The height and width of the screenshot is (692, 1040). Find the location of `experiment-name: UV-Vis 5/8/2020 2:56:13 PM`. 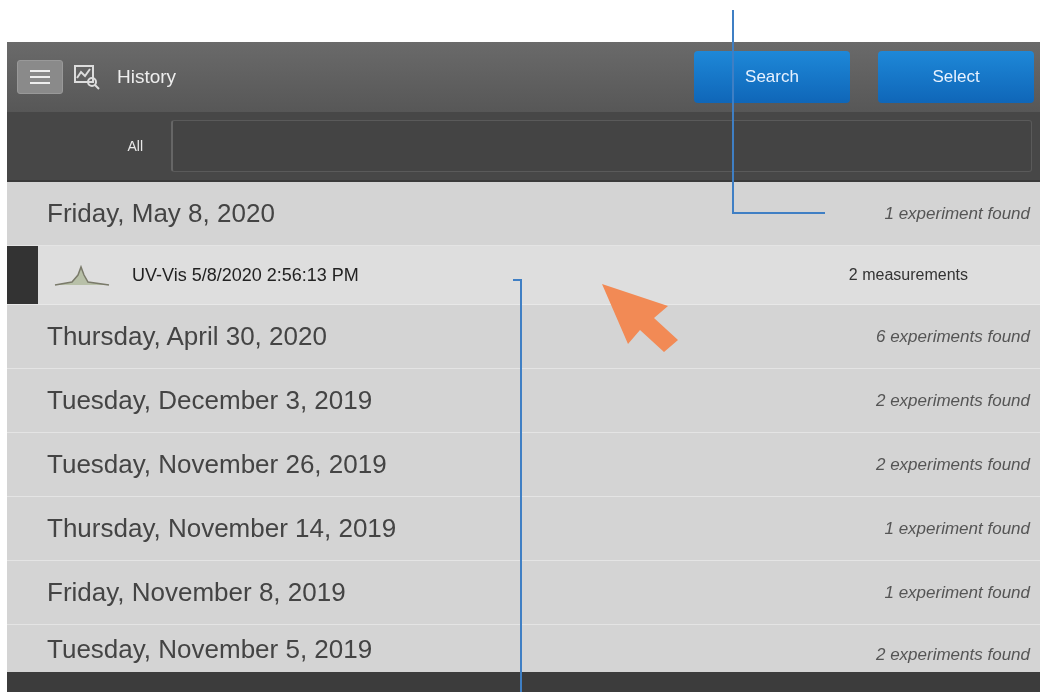

experiment-name: UV-Vis 5/8/2020 2:56:13 PM is located at coordinates (490, 275).